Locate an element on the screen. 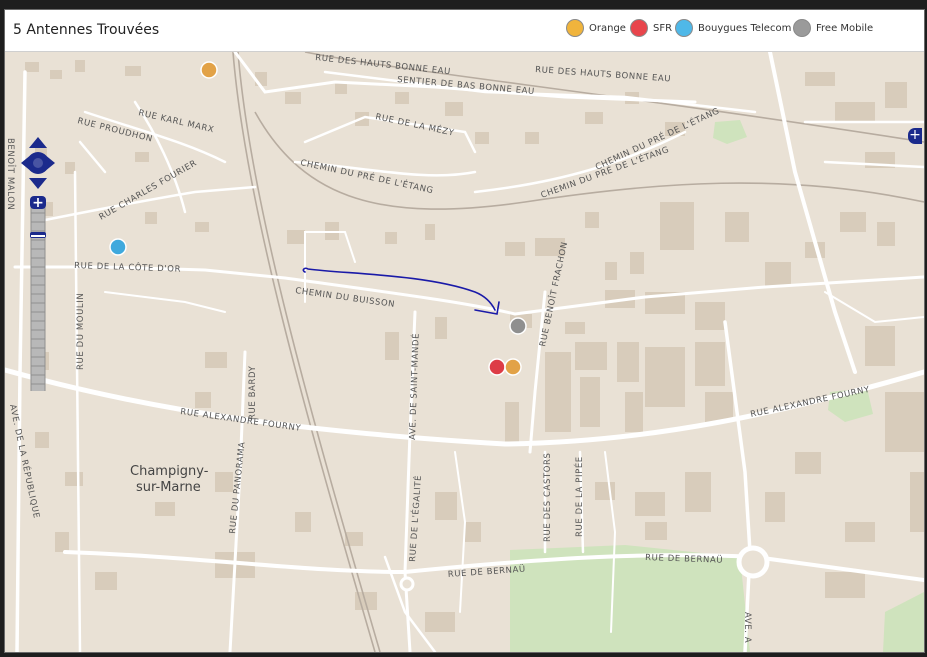 The width and height of the screenshot is (927, 657). legend-bouygues-icon is located at coordinates (684, 28).